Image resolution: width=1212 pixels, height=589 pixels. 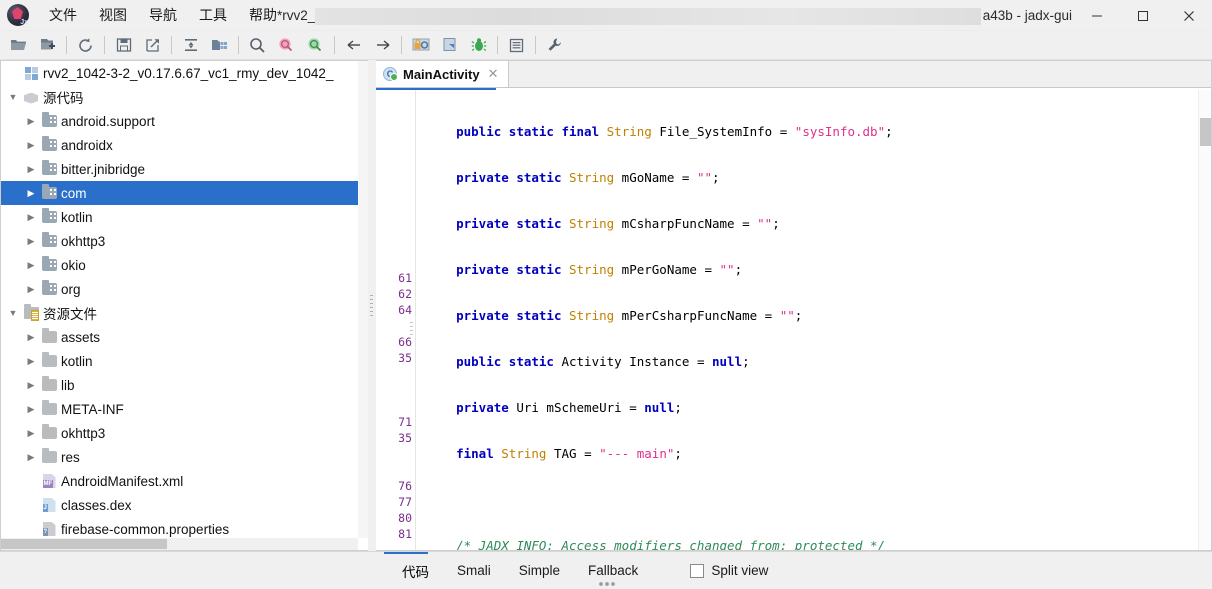 What do you see at coordinates (179, 481) in the screenshot?
I see `tree-node-android-manifest: MF AndroidManifest.xml` at bounding box center [179, 481].